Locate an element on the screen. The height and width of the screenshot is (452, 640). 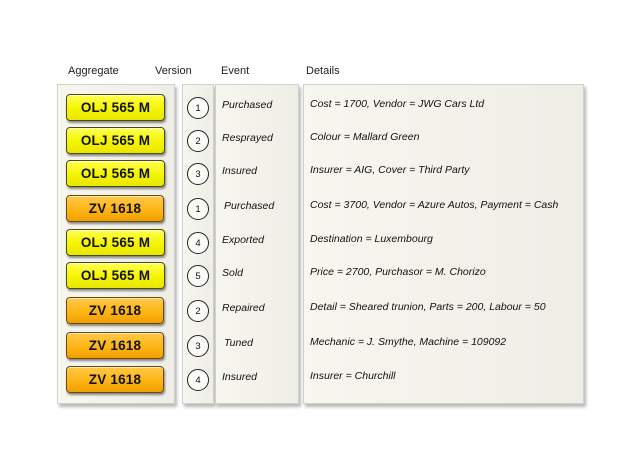
event-label: Repaired is located at coordinates (243, 308).